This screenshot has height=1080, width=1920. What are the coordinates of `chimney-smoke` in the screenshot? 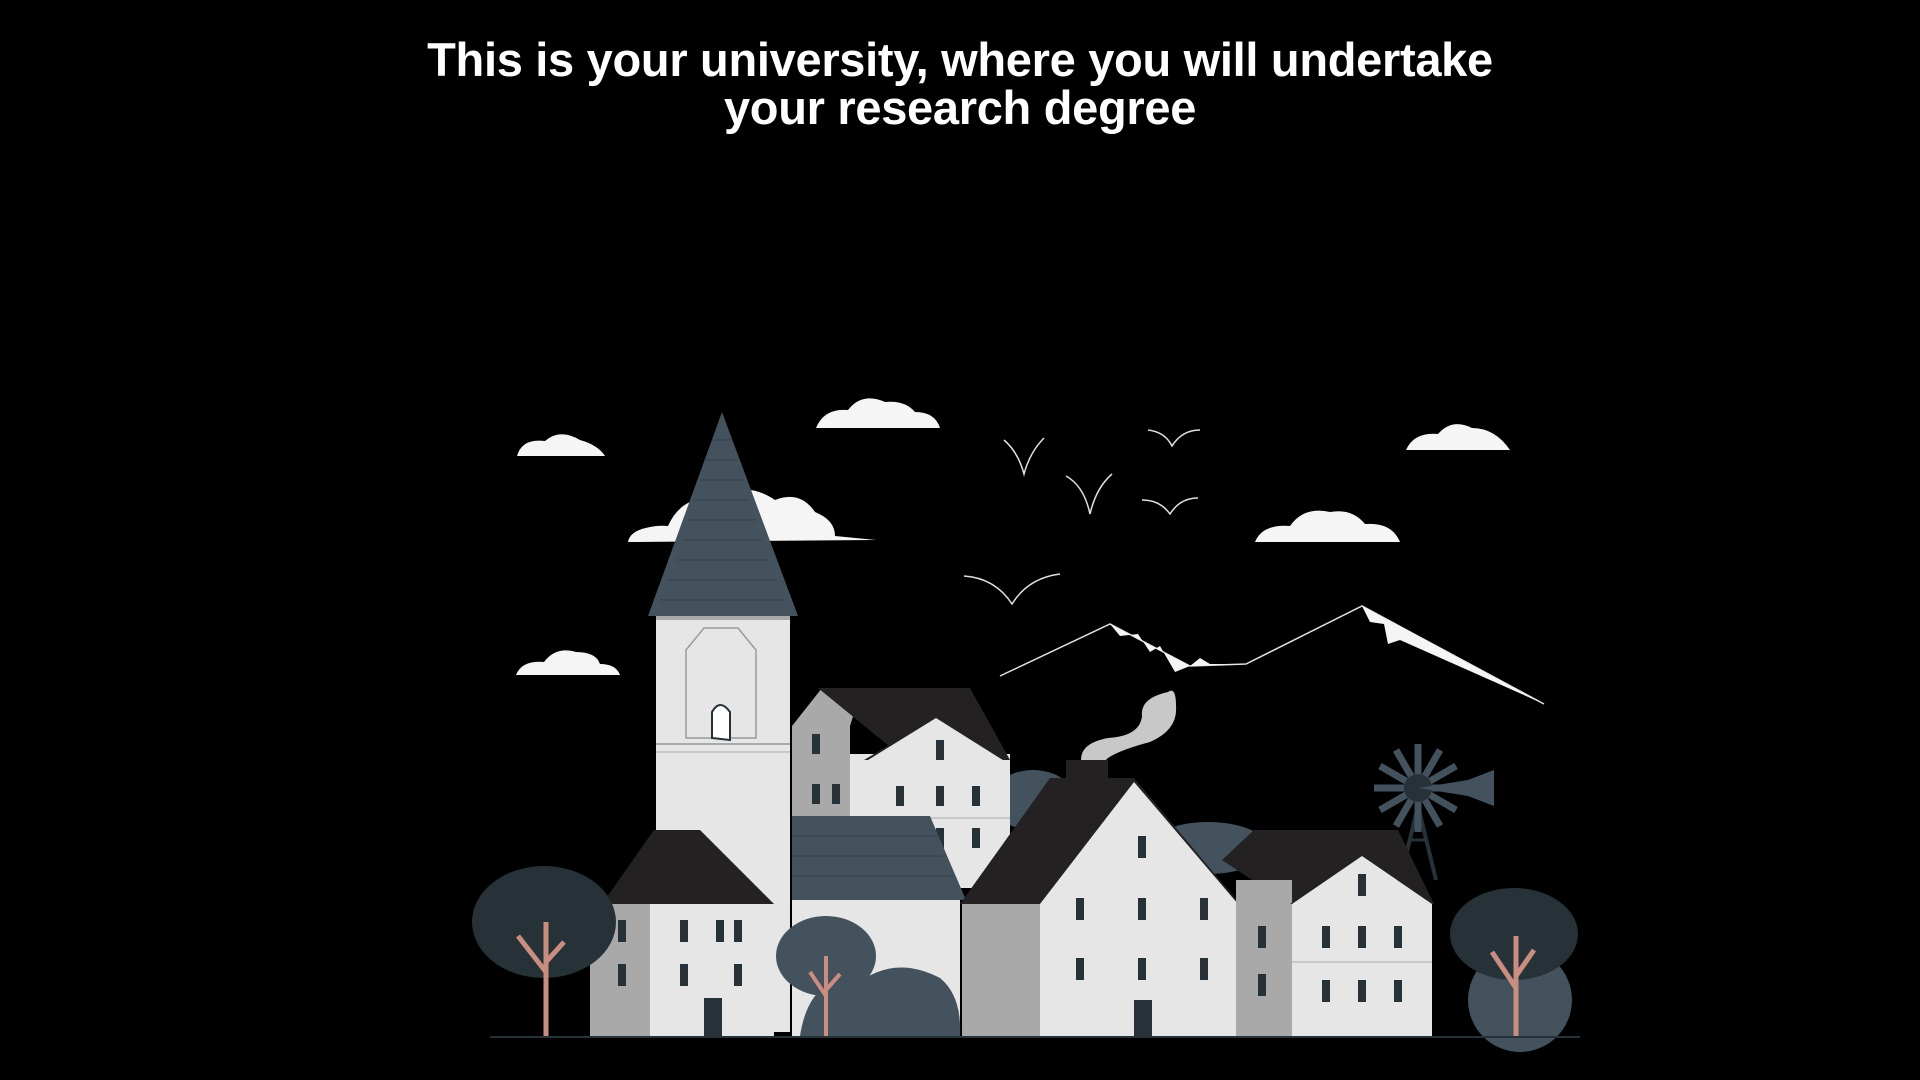 It's located at (1129, 728).